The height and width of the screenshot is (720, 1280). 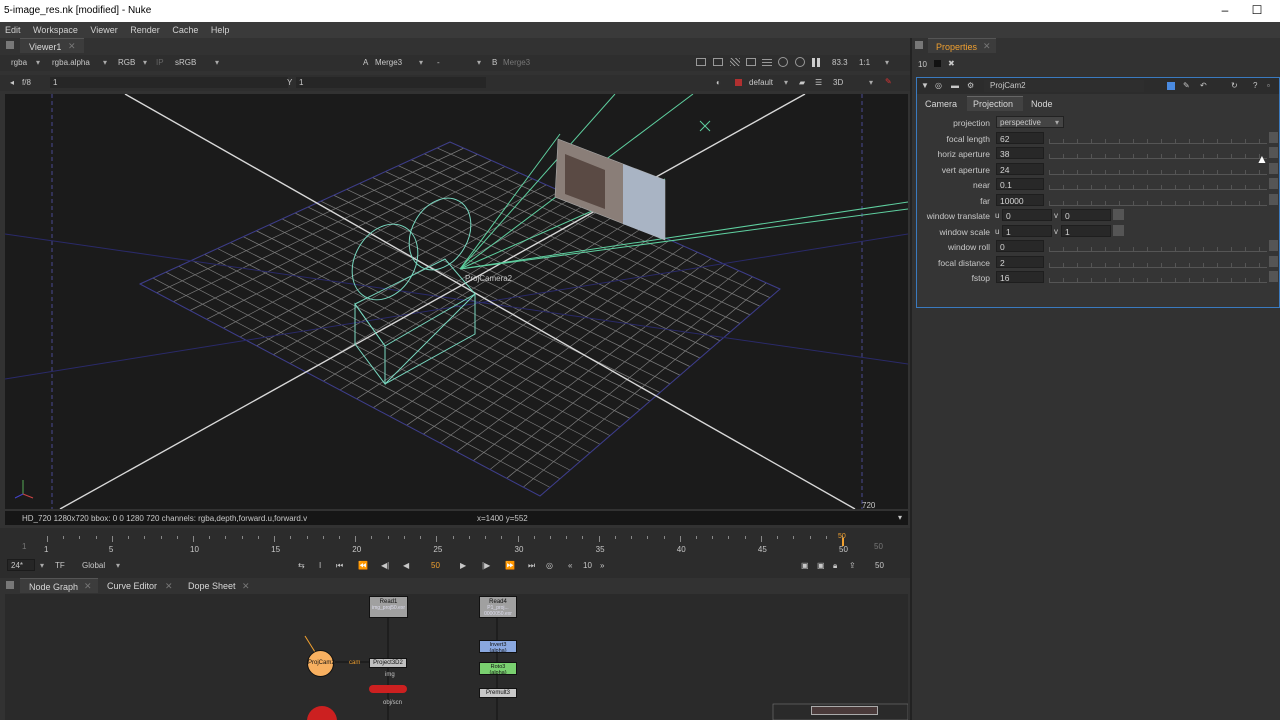 What do you see at coordinates (1020, 137) in the screenshot?
I see `focal-length-field: 62` at bounding box center [1020, 137].